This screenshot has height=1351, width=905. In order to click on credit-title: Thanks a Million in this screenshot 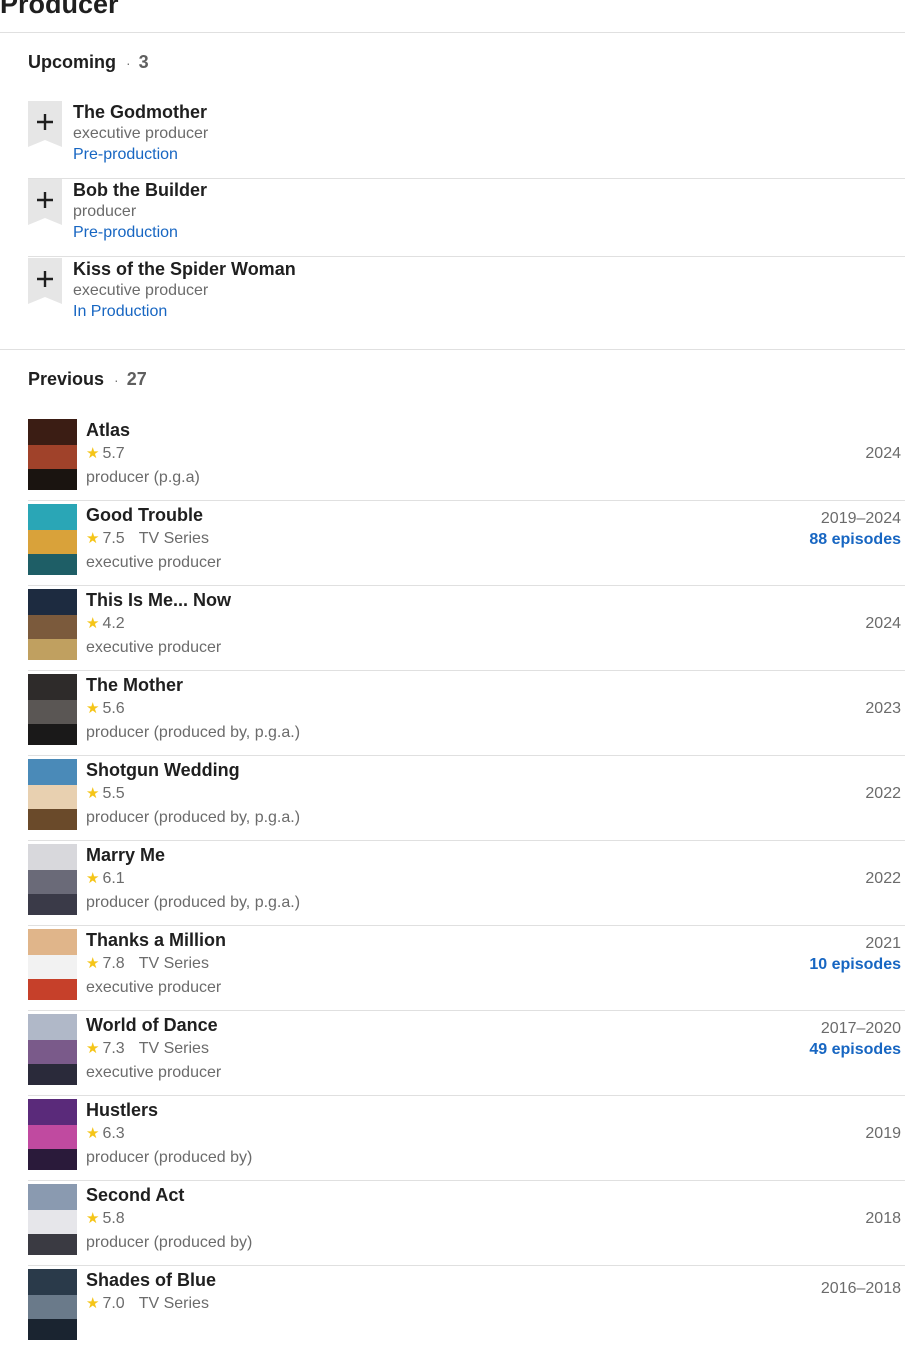, I will do `click(156, 940)`.